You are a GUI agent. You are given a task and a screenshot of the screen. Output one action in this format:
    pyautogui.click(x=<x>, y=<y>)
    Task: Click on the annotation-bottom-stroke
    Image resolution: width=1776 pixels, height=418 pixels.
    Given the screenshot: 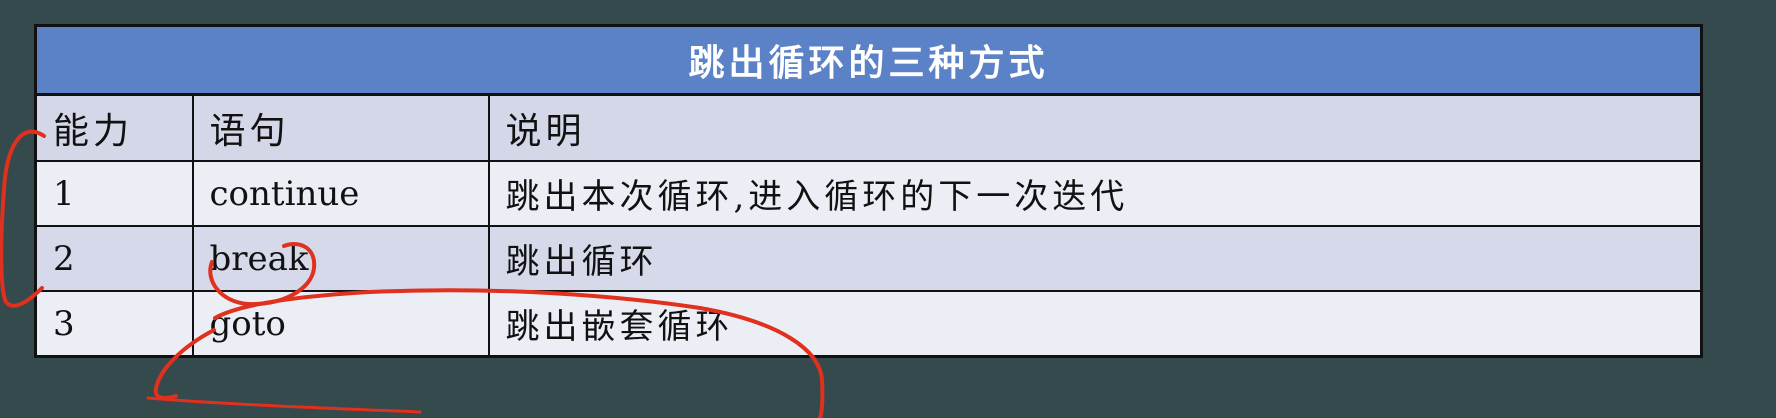 What is the action you would take?
    pyautogui.click(x=284, y=405)
    